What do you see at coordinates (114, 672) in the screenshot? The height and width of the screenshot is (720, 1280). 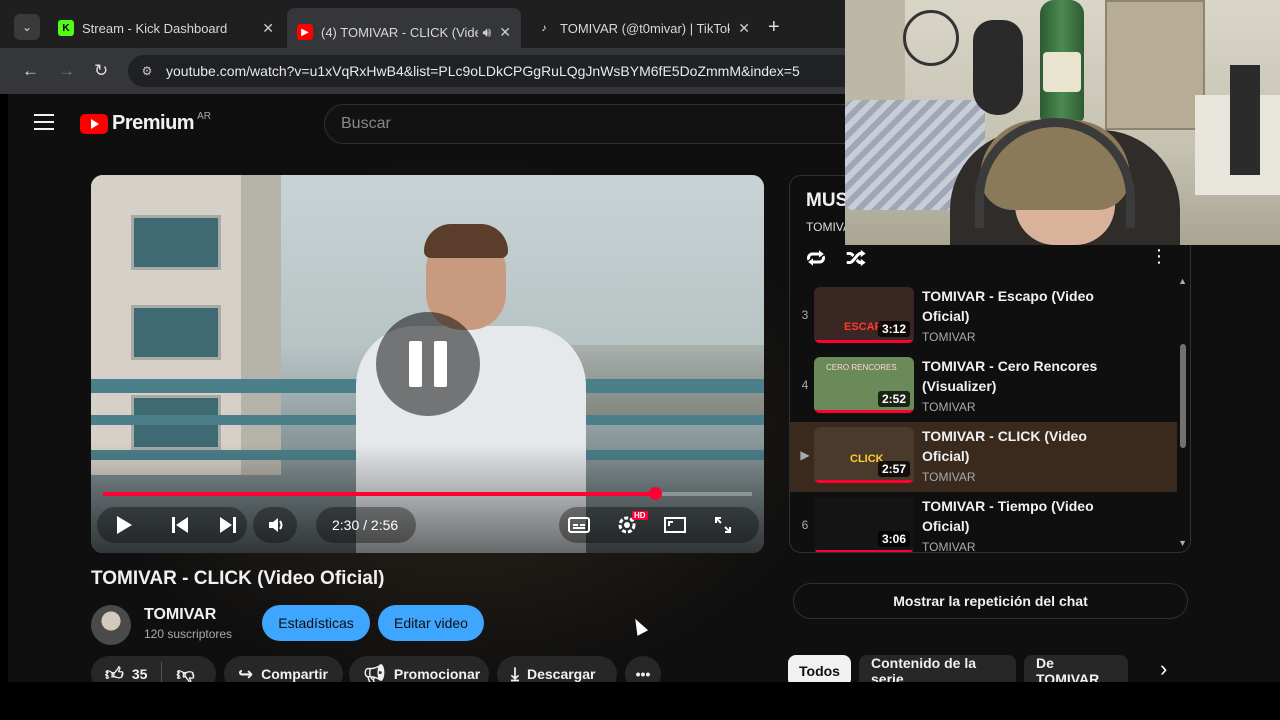 I see `thumbs-up-icon: 👍︎` at bounding box center [114, 672].